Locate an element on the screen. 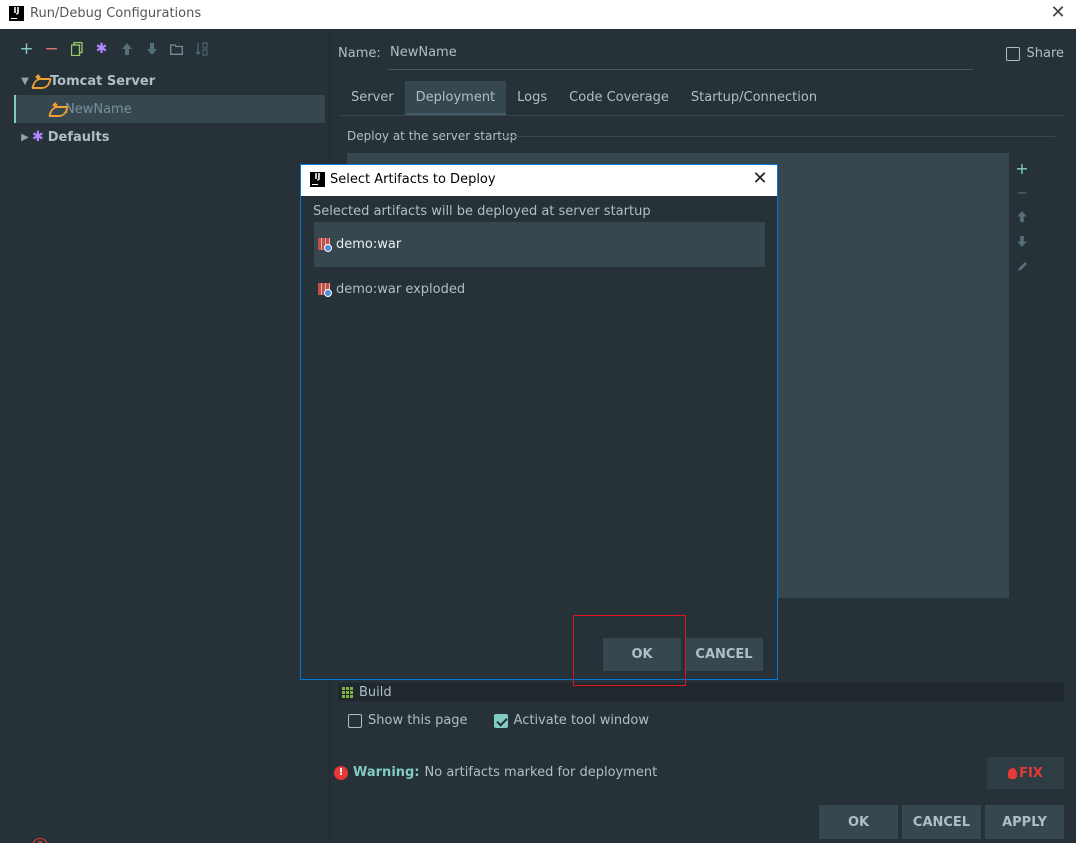  config-tree: ▼ Tomcat Server NewName ▶ ✱ Defaults is located at coordinates (165, 109).